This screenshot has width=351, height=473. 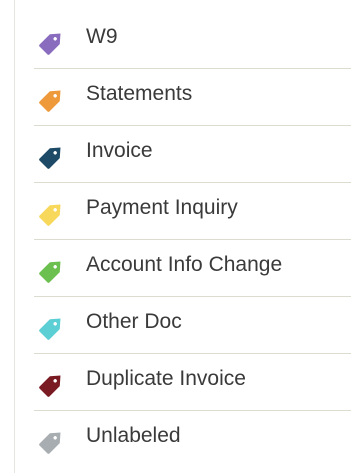 I want to click on label-name: Other Doc, so click(x=134, y=321).